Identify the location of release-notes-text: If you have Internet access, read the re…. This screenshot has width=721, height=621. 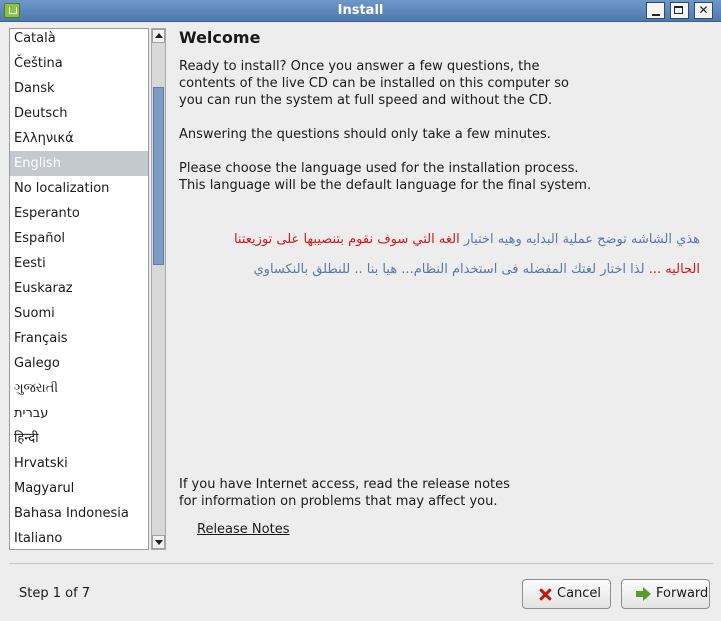
(344, 493).